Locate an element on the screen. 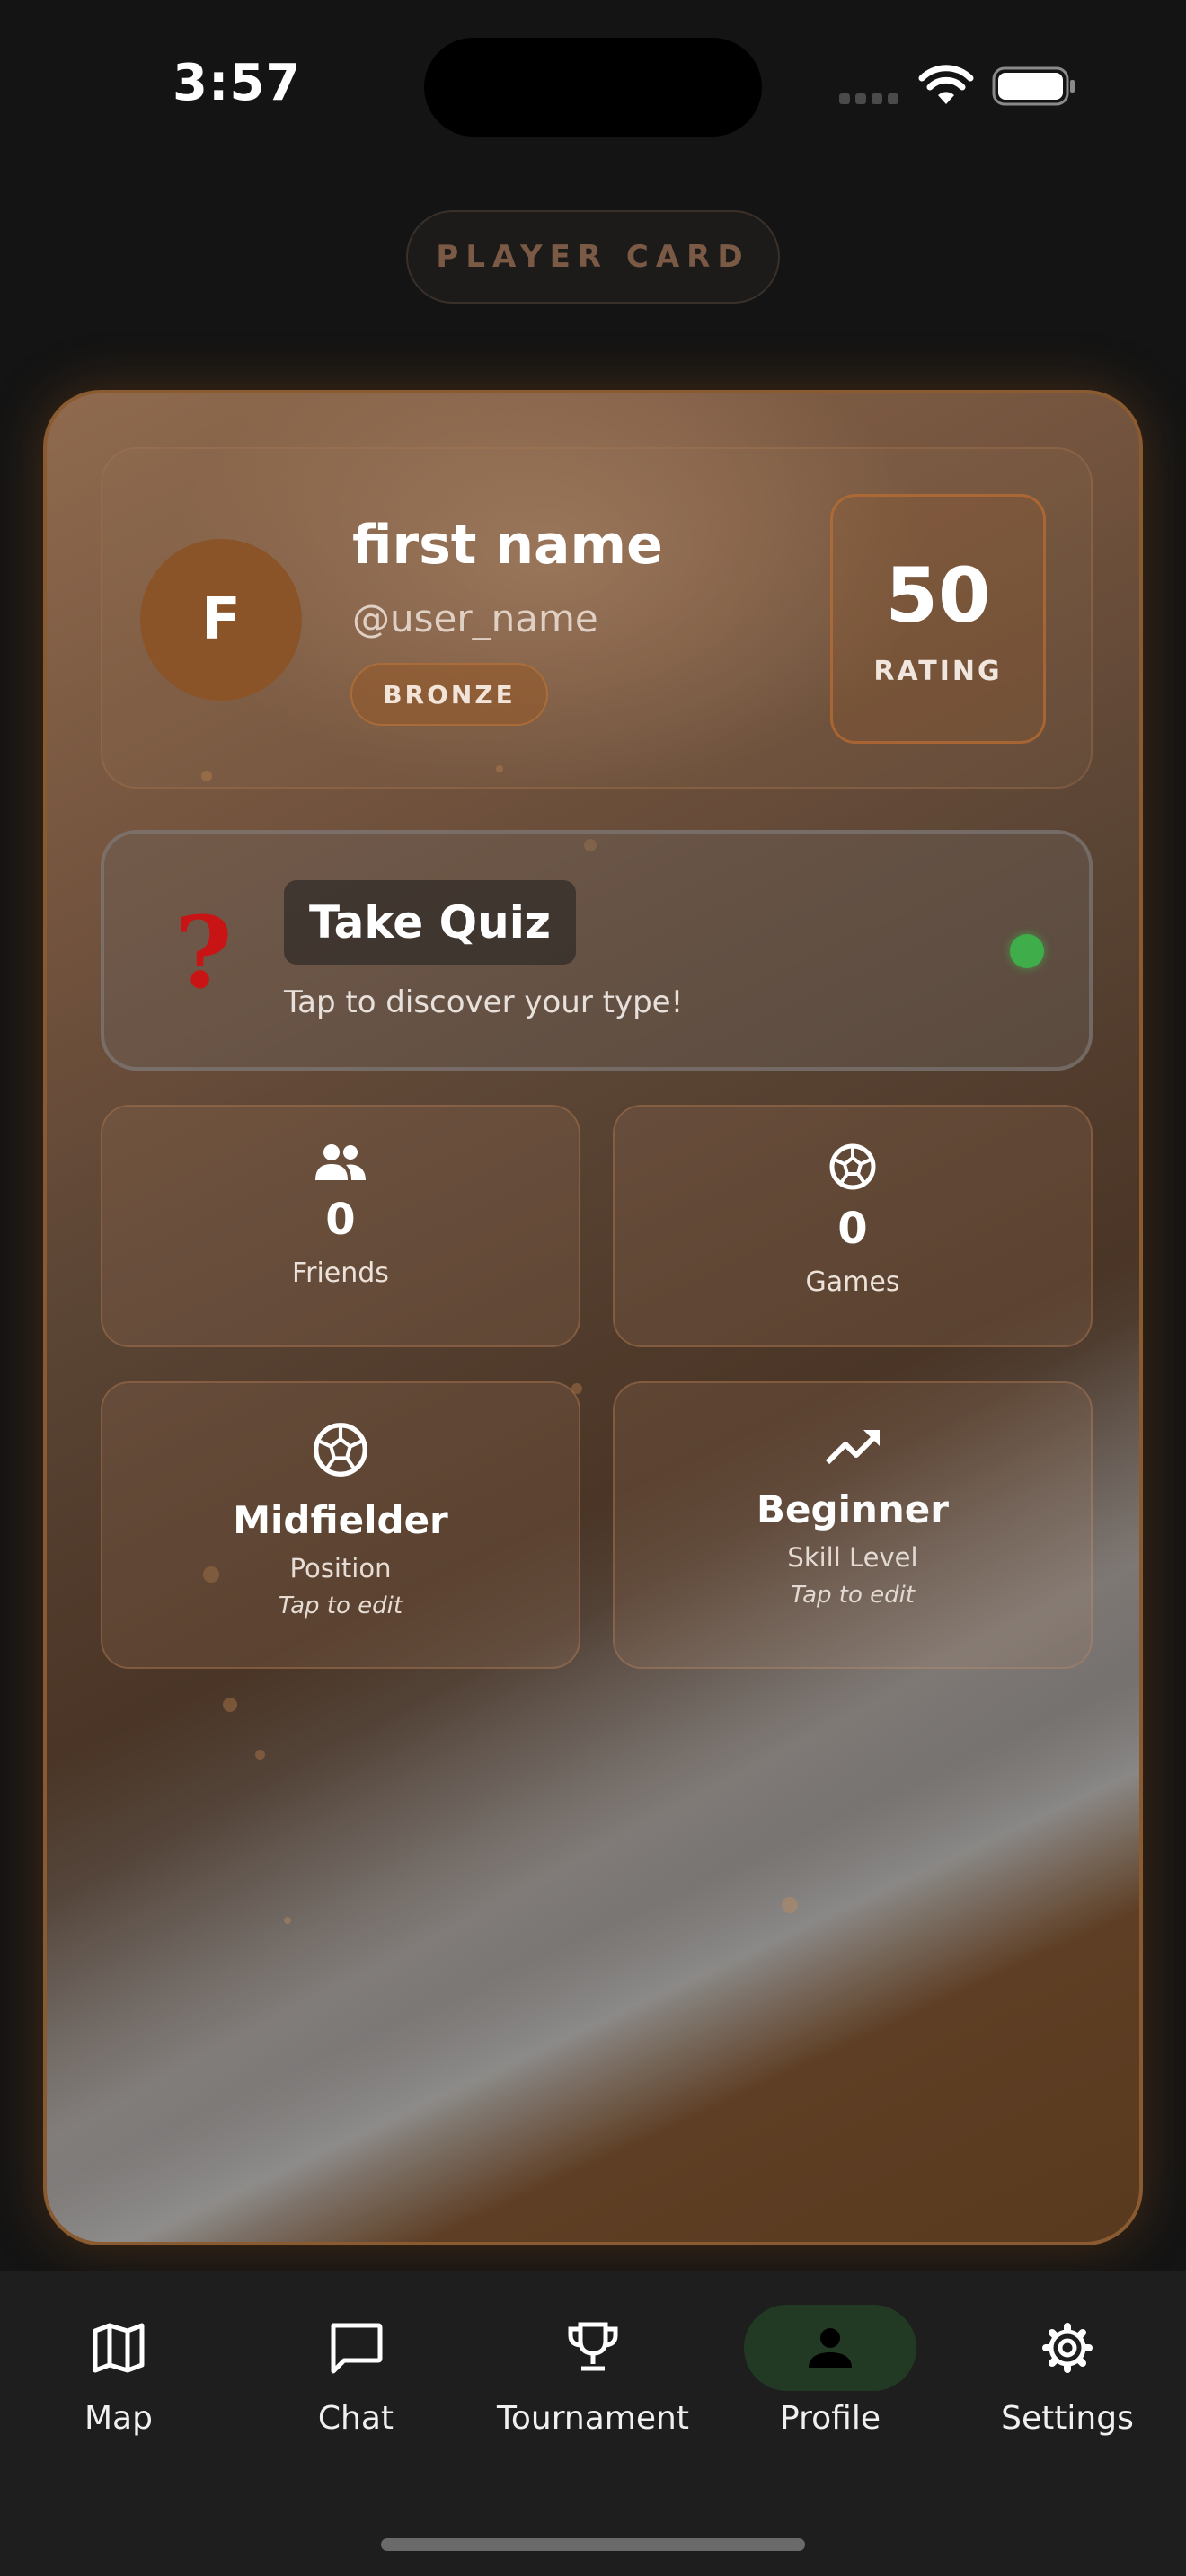  trending-up-icon is located at coordinates (852, 1447).